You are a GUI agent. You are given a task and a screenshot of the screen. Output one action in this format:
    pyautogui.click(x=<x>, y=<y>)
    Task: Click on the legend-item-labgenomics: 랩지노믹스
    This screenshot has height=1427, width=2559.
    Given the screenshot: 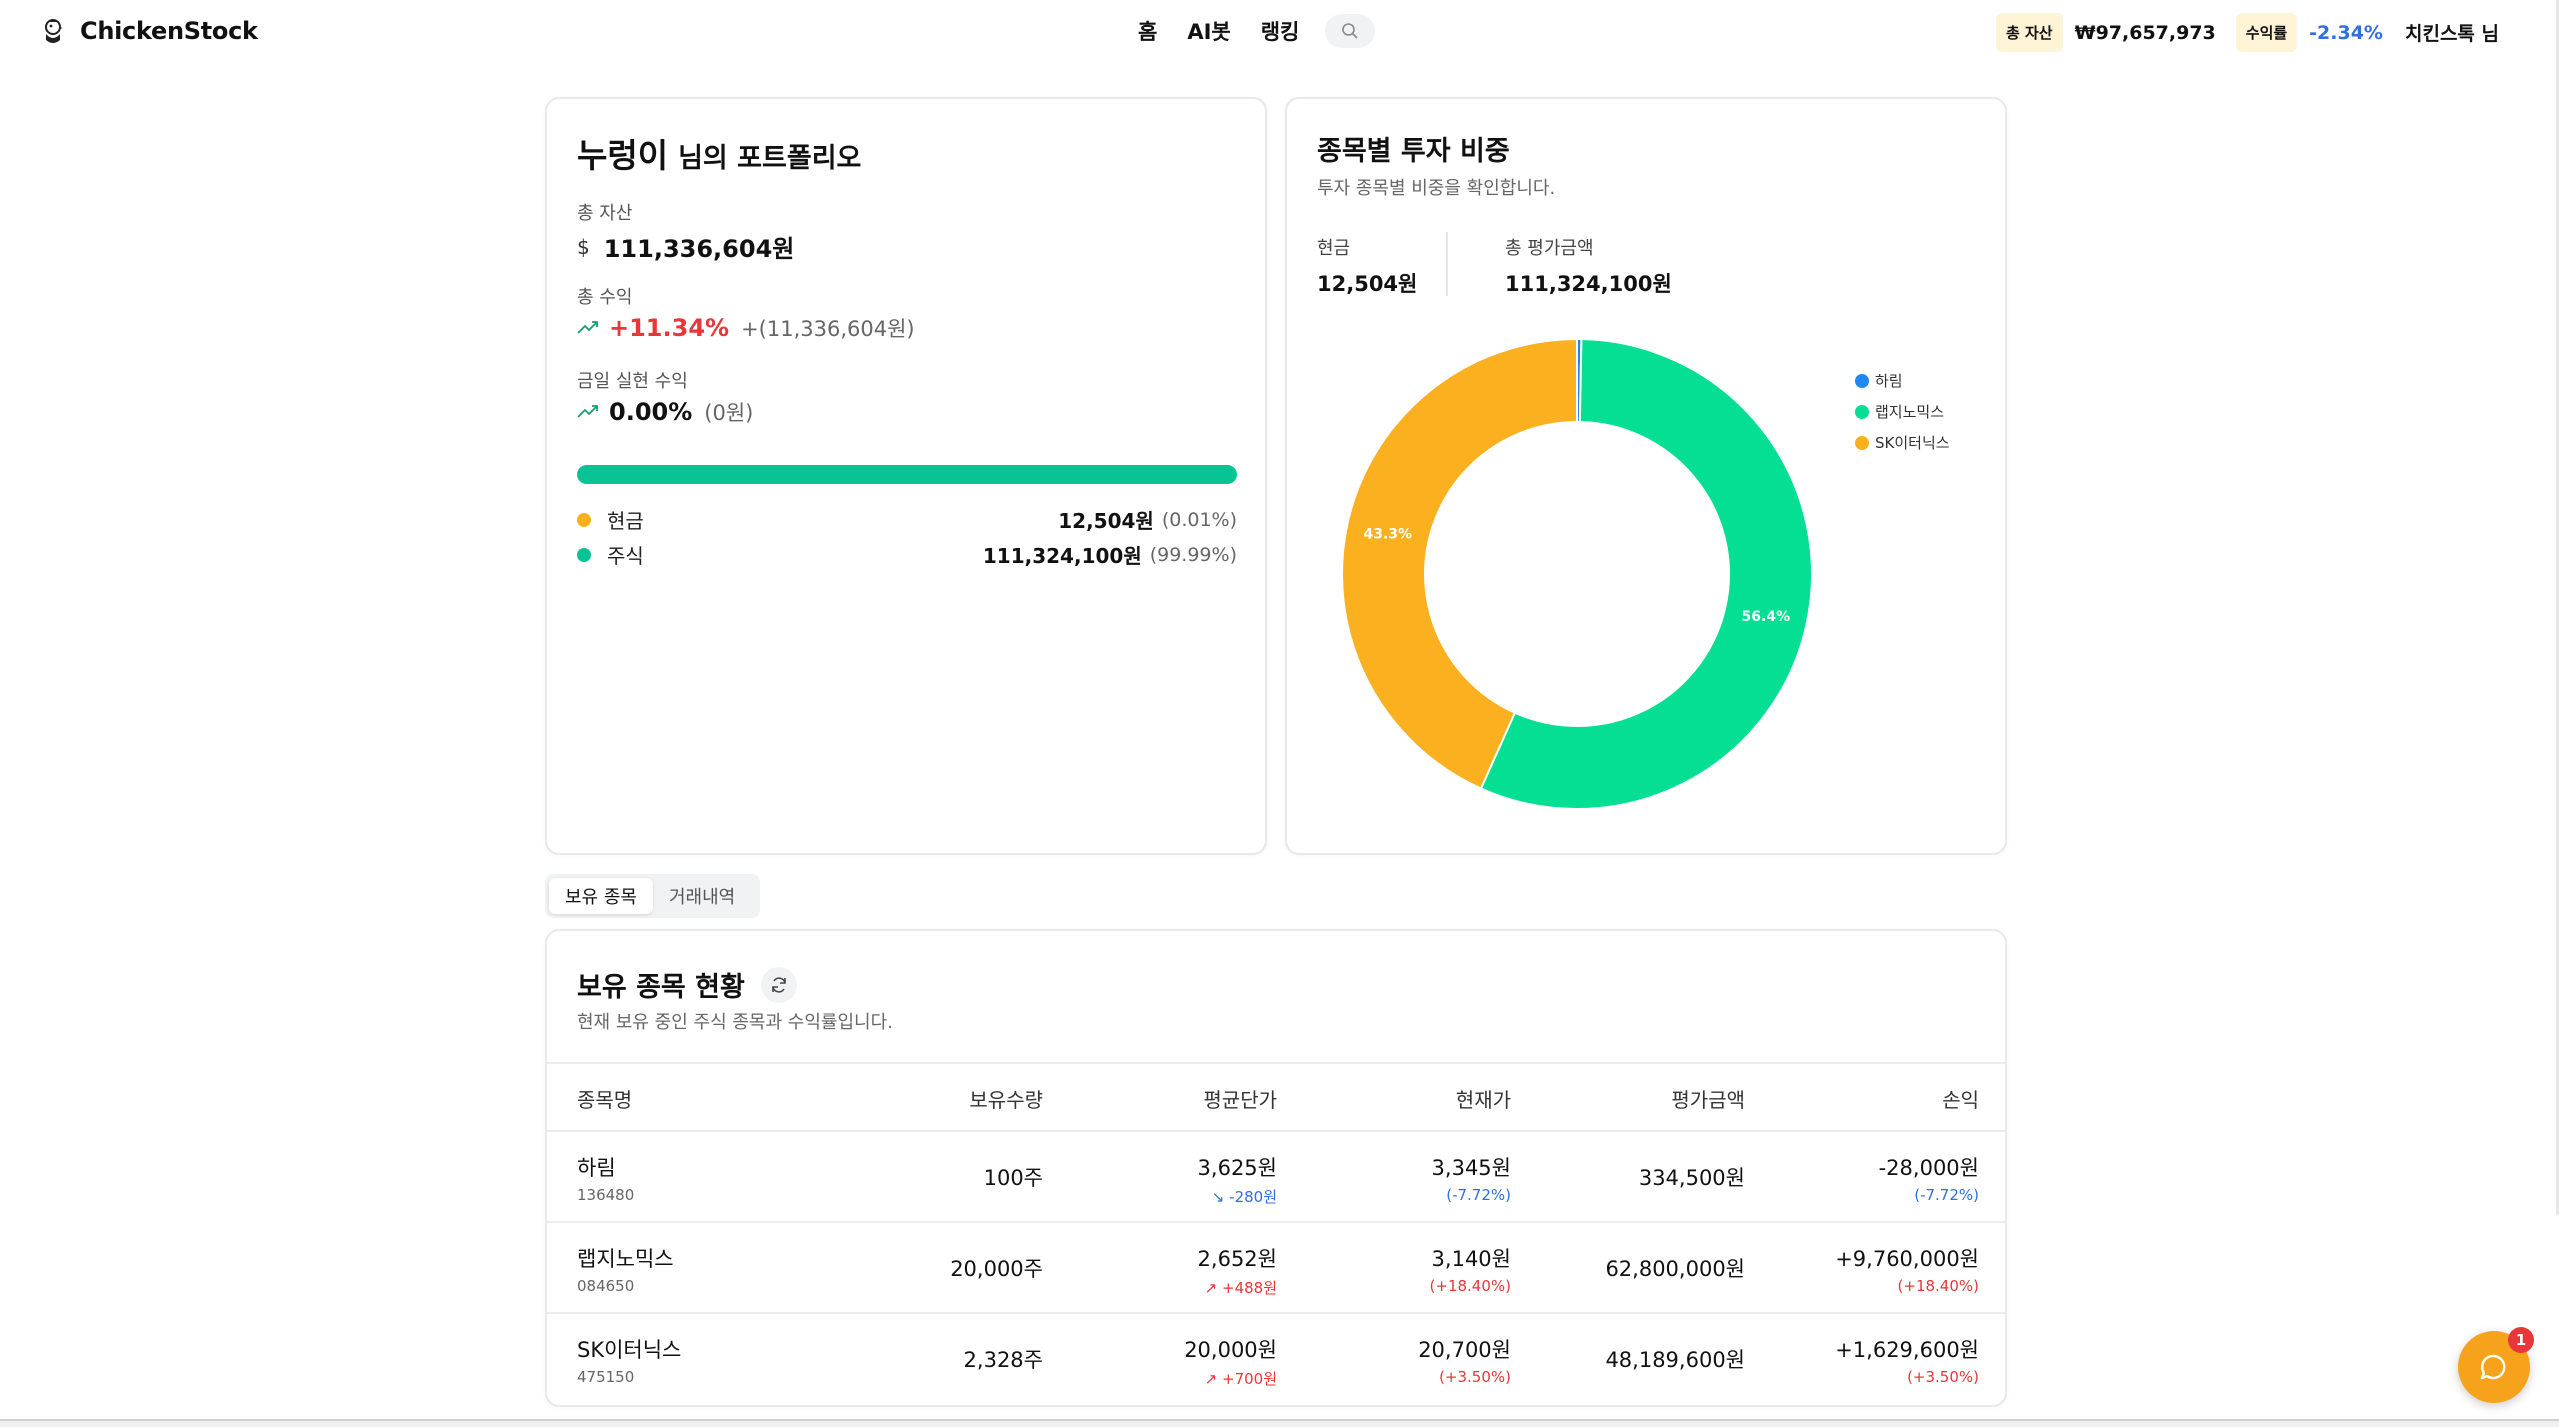 What is the action you would take?
    pyautogui.click(x=1902, y=411)
    